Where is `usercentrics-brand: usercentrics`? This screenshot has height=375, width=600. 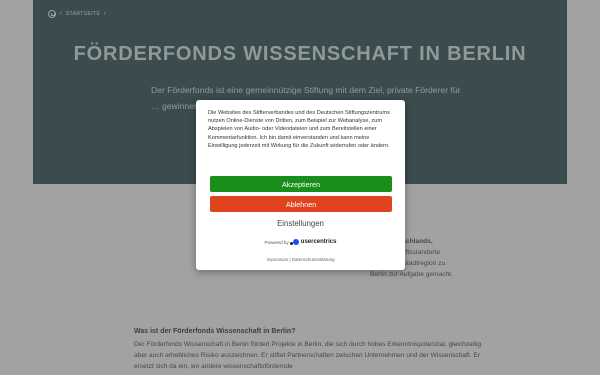 usercentrics-brand: usercentrics is located at coordinates (318, 242).